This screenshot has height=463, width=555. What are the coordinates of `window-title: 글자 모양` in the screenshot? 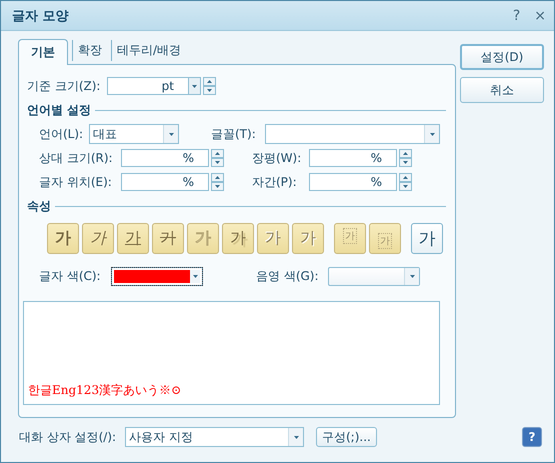 It's located at (41, 16).